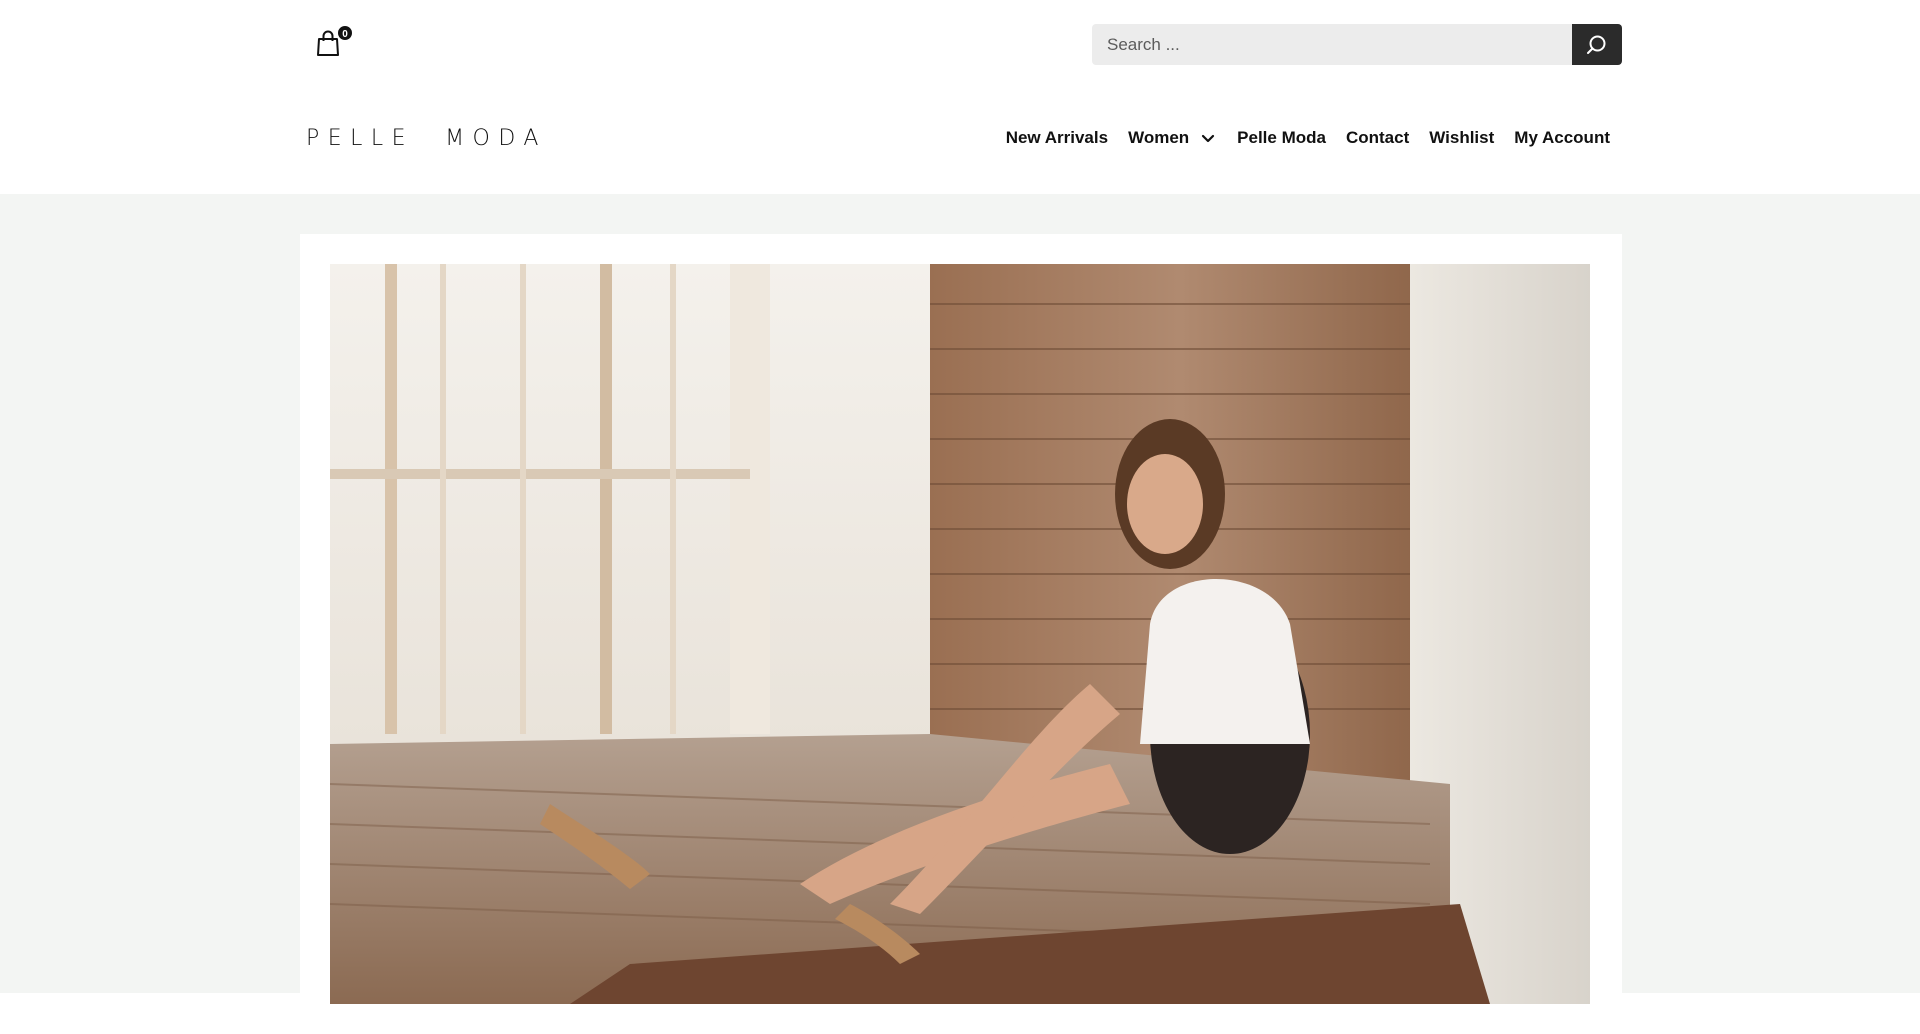  I want to click on search-bar, so click(1357, 44).